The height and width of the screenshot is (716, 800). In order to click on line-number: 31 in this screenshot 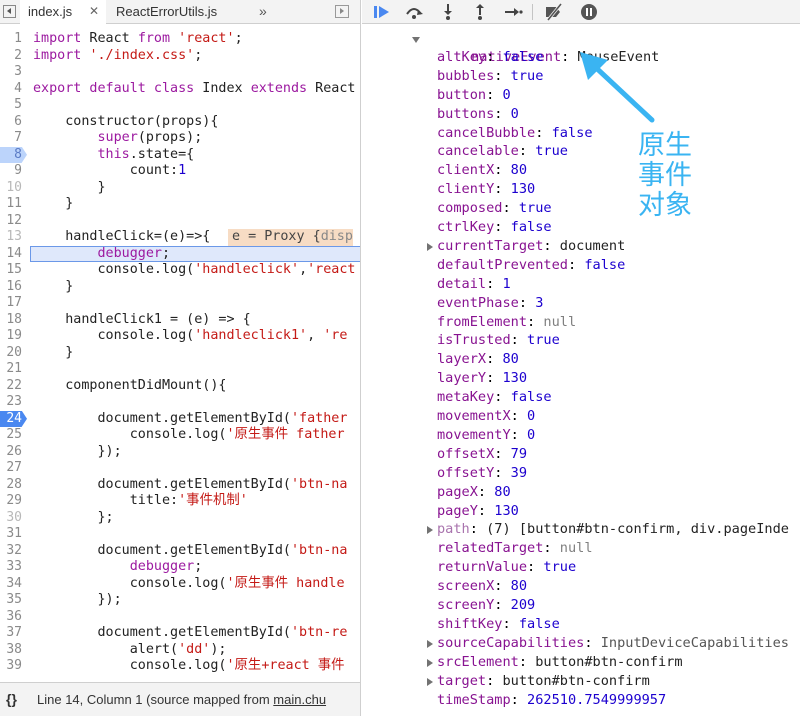, I will do `click(11, 534)`.